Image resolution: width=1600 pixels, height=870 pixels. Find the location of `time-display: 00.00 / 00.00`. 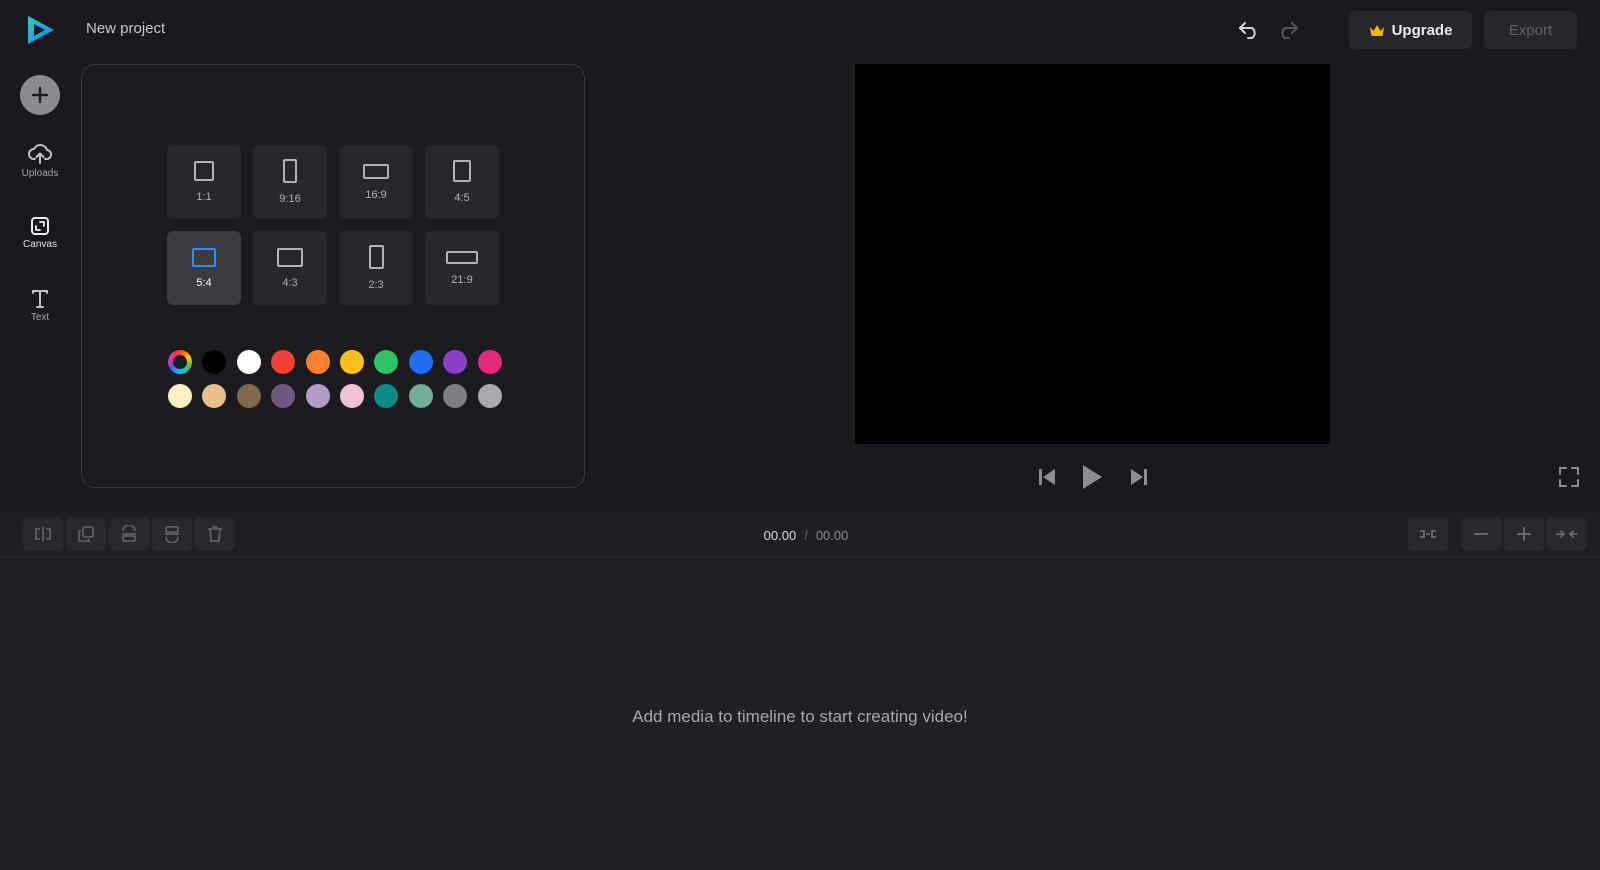

time-display: 00.00 / 00.00 is located at coordinates (806, 535).